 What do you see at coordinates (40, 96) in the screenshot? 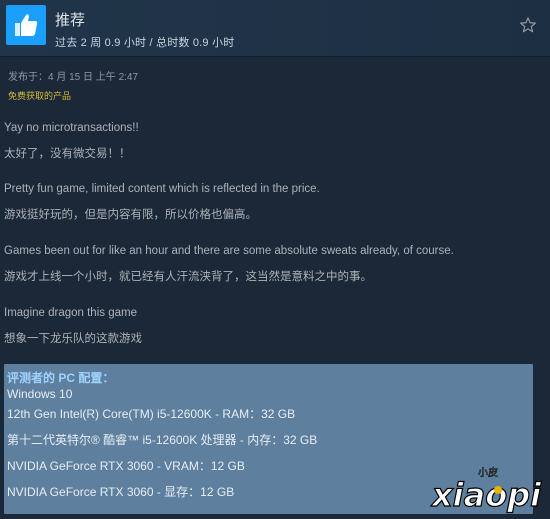
I see `free-product-label: 免费获取的产品` at bounding box center [40, 96].